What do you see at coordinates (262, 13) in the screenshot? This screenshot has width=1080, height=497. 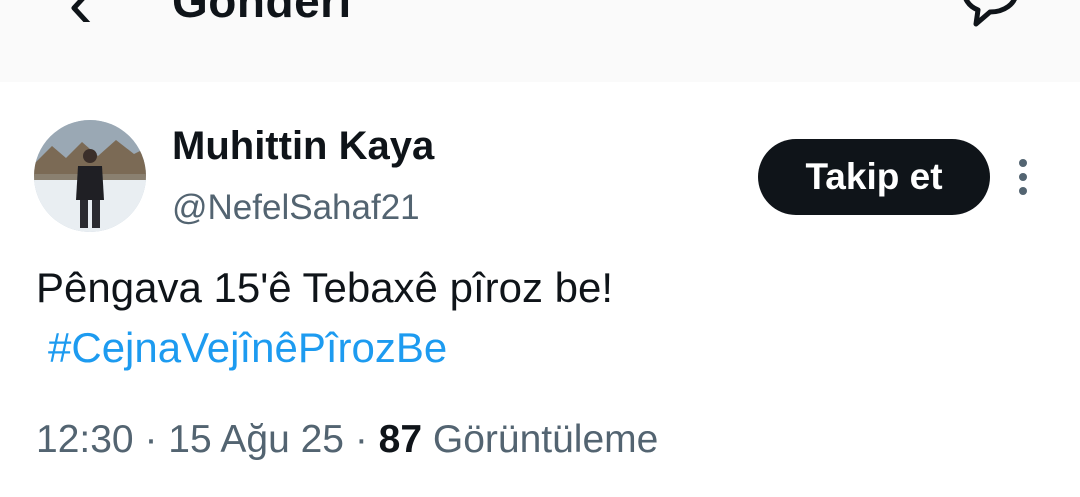 I see `page-title: Gönderi` at bounding box center [262, 13].